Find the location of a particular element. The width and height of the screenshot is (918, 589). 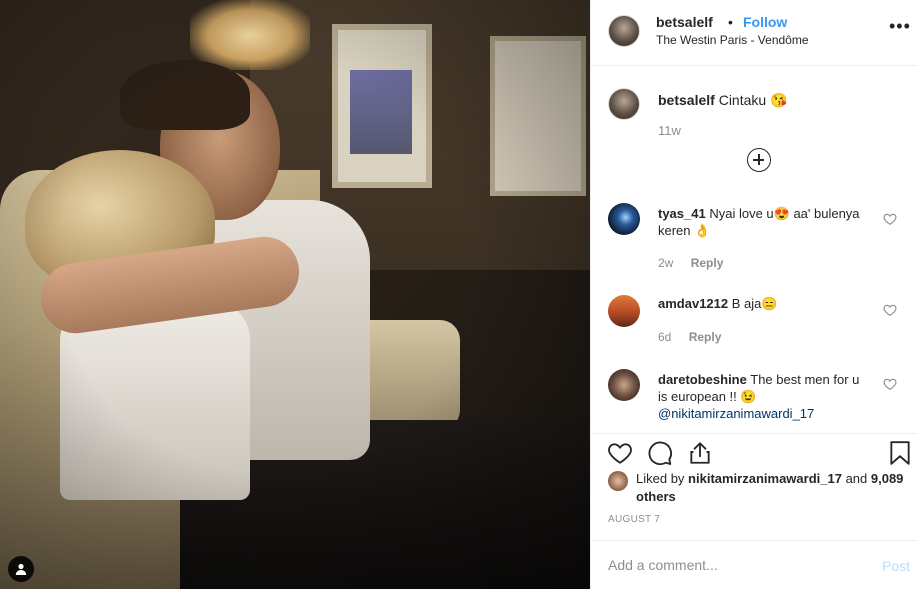

more-options-icon: ••• is located at coordinates (900, 26).